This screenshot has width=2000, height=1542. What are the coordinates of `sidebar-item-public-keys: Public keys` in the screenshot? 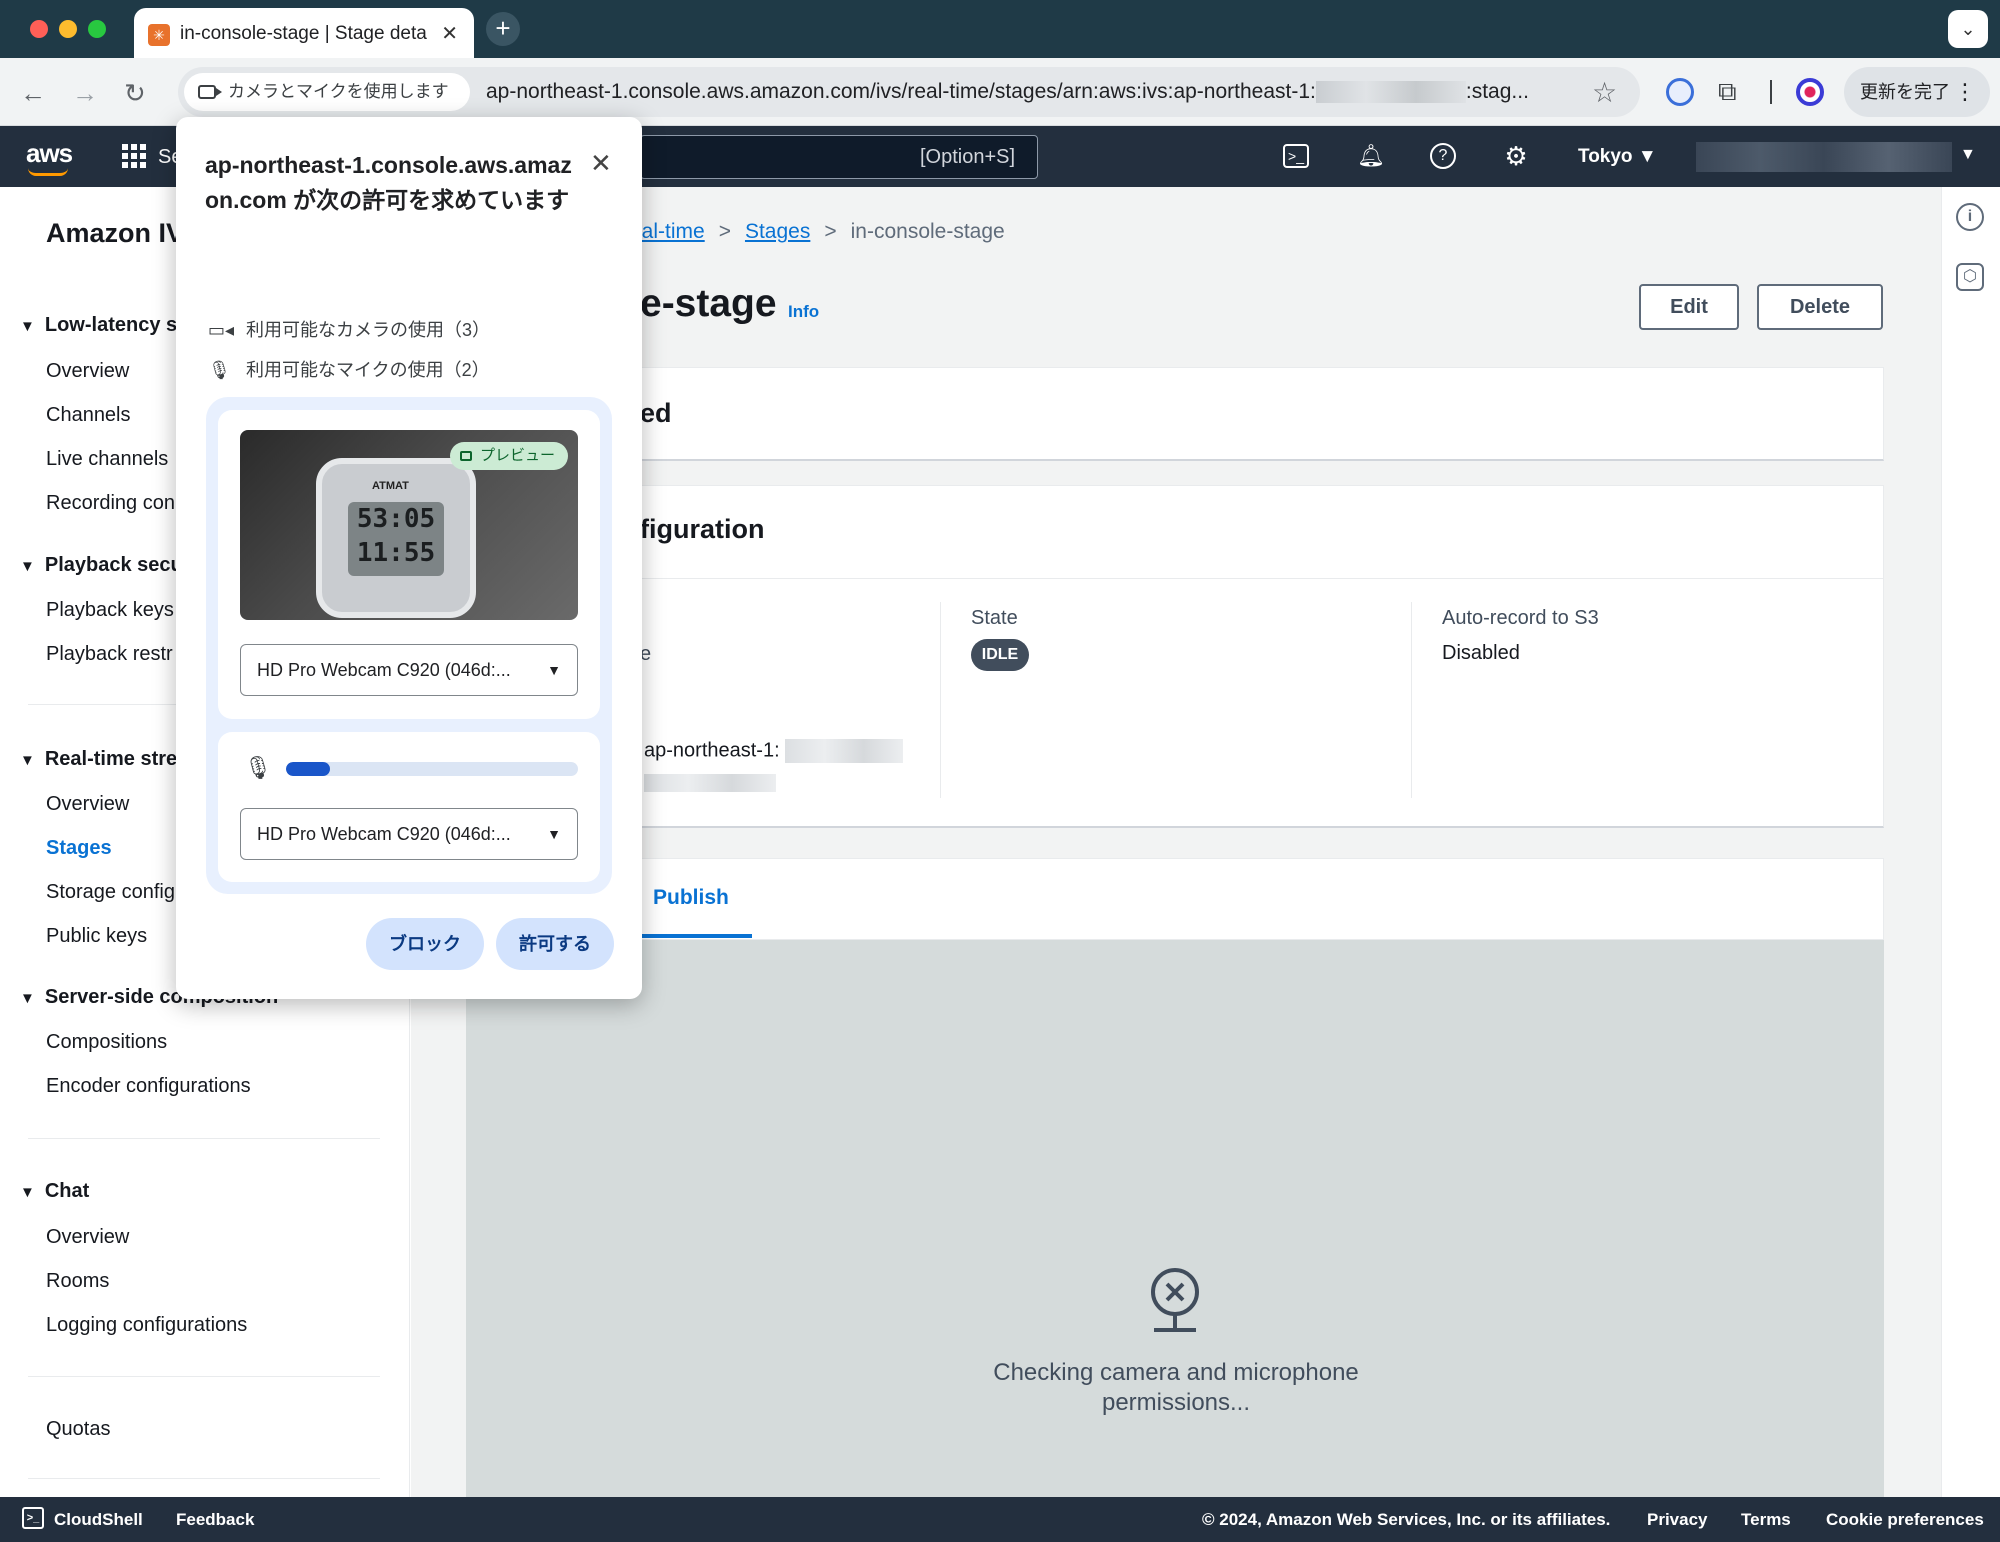 It's located at (96, 936).